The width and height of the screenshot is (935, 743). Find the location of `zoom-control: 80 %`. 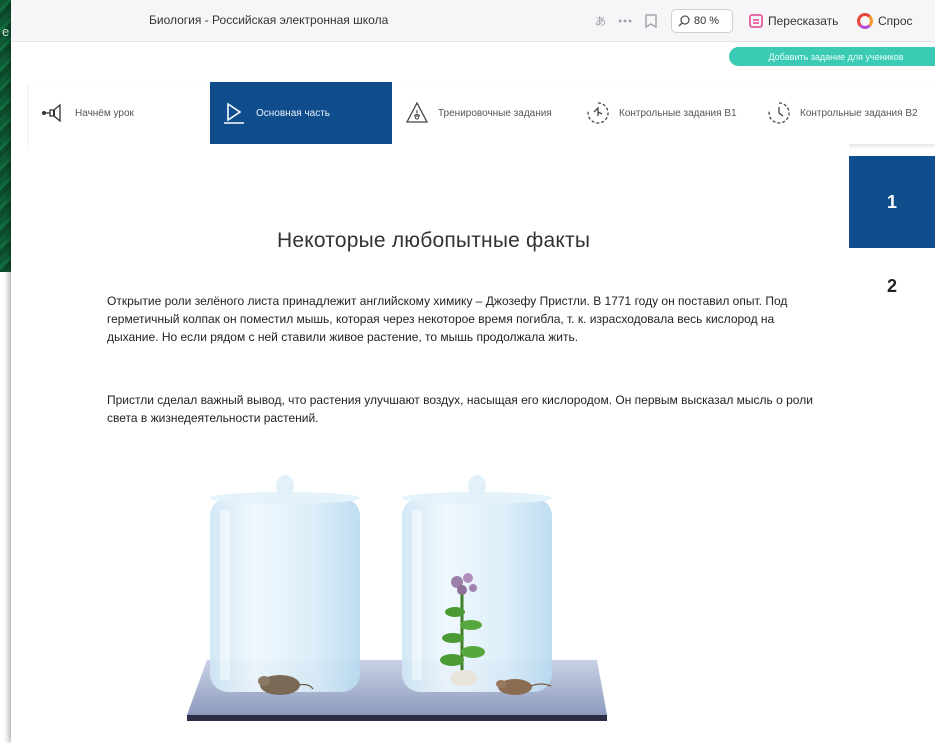

zoom-control: 80 % is located at coordinates (702, 21).